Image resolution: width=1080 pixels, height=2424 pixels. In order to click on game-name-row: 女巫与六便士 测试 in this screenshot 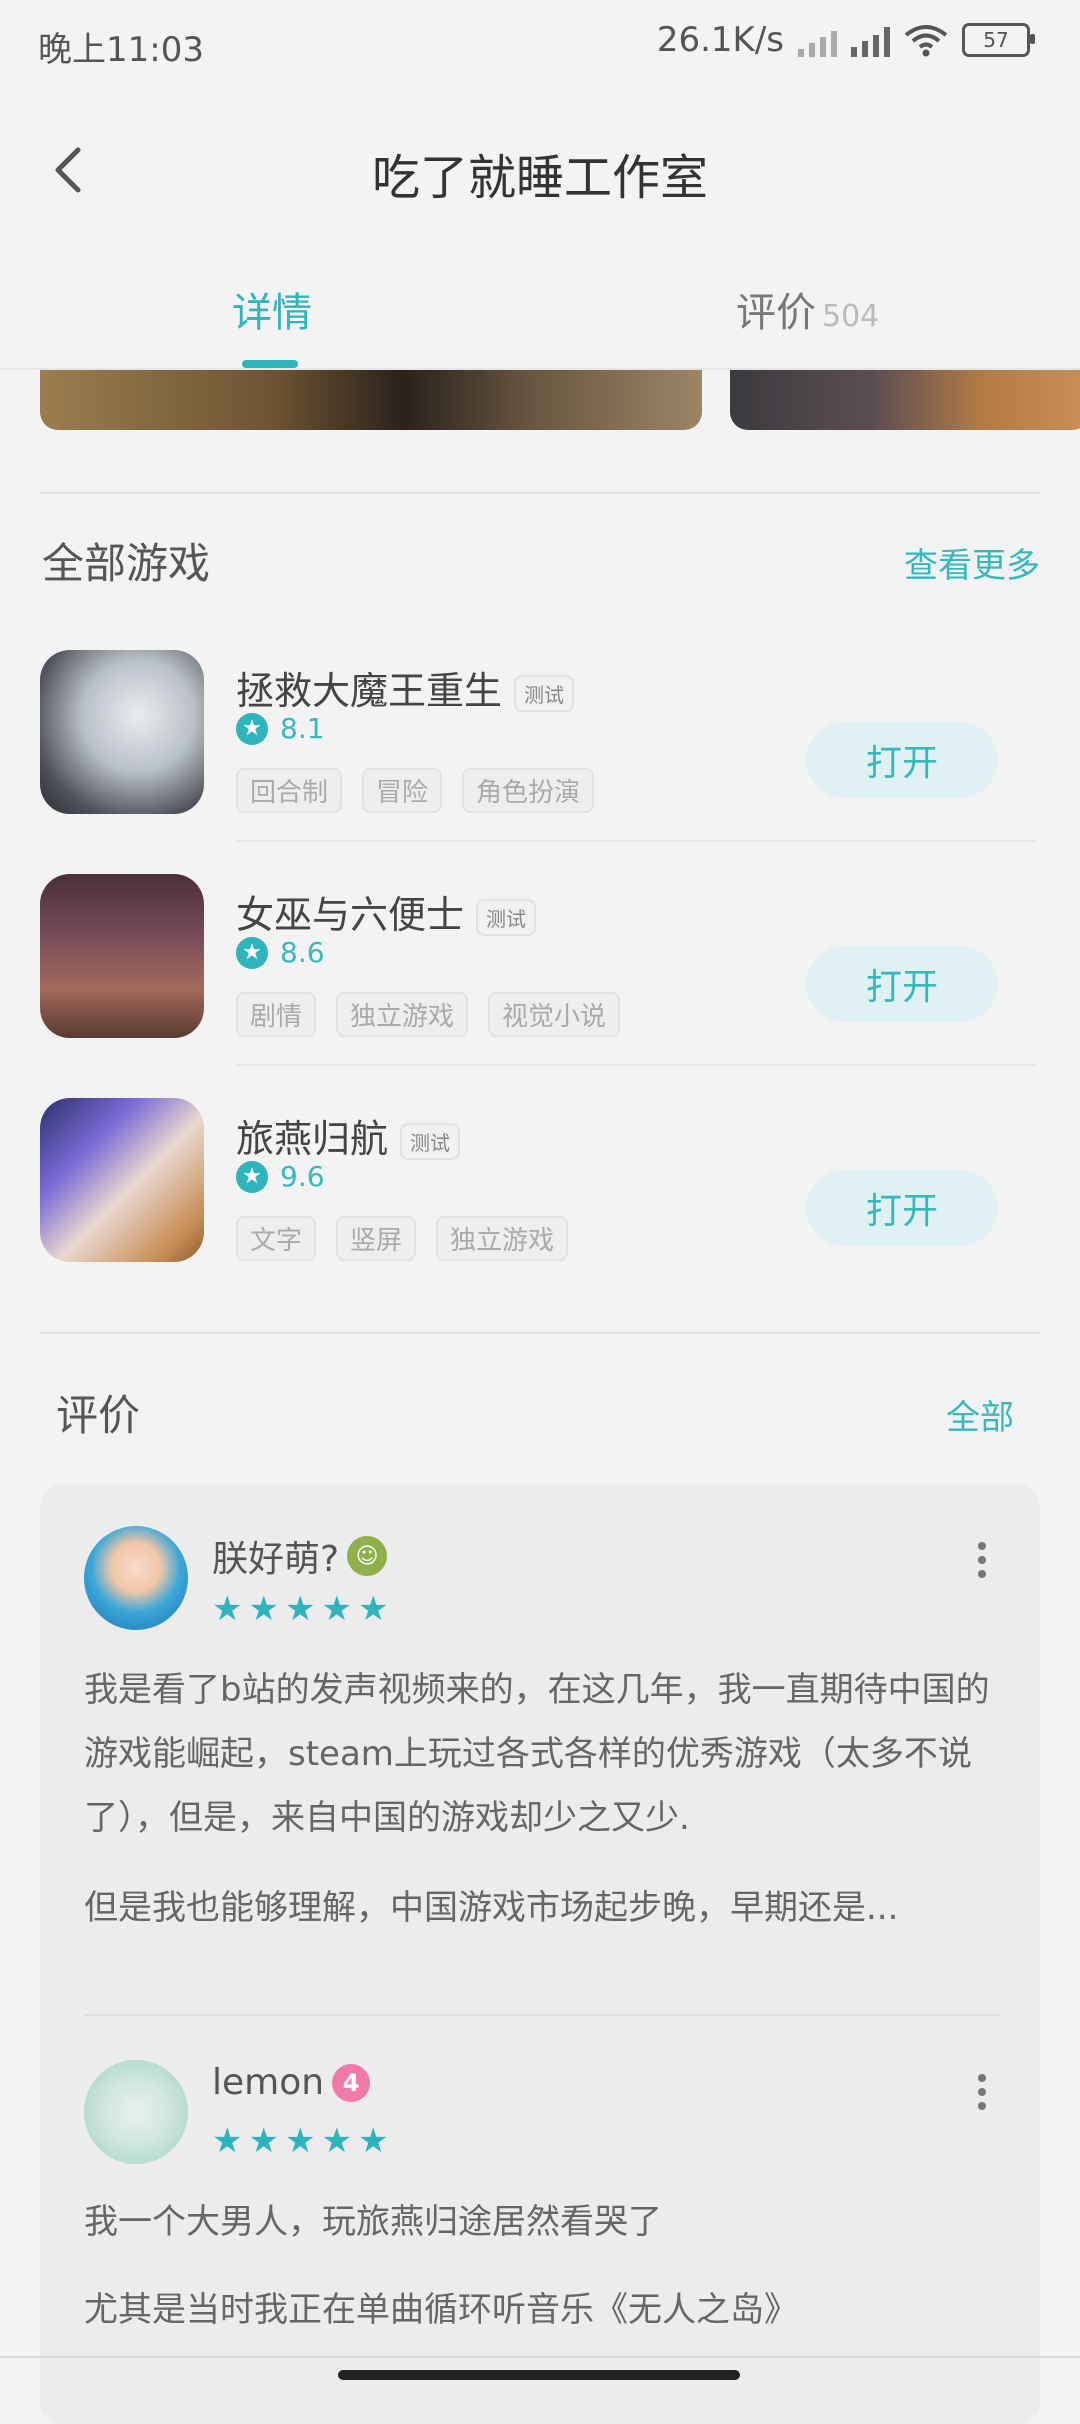, I will do `click(386, 911)`.